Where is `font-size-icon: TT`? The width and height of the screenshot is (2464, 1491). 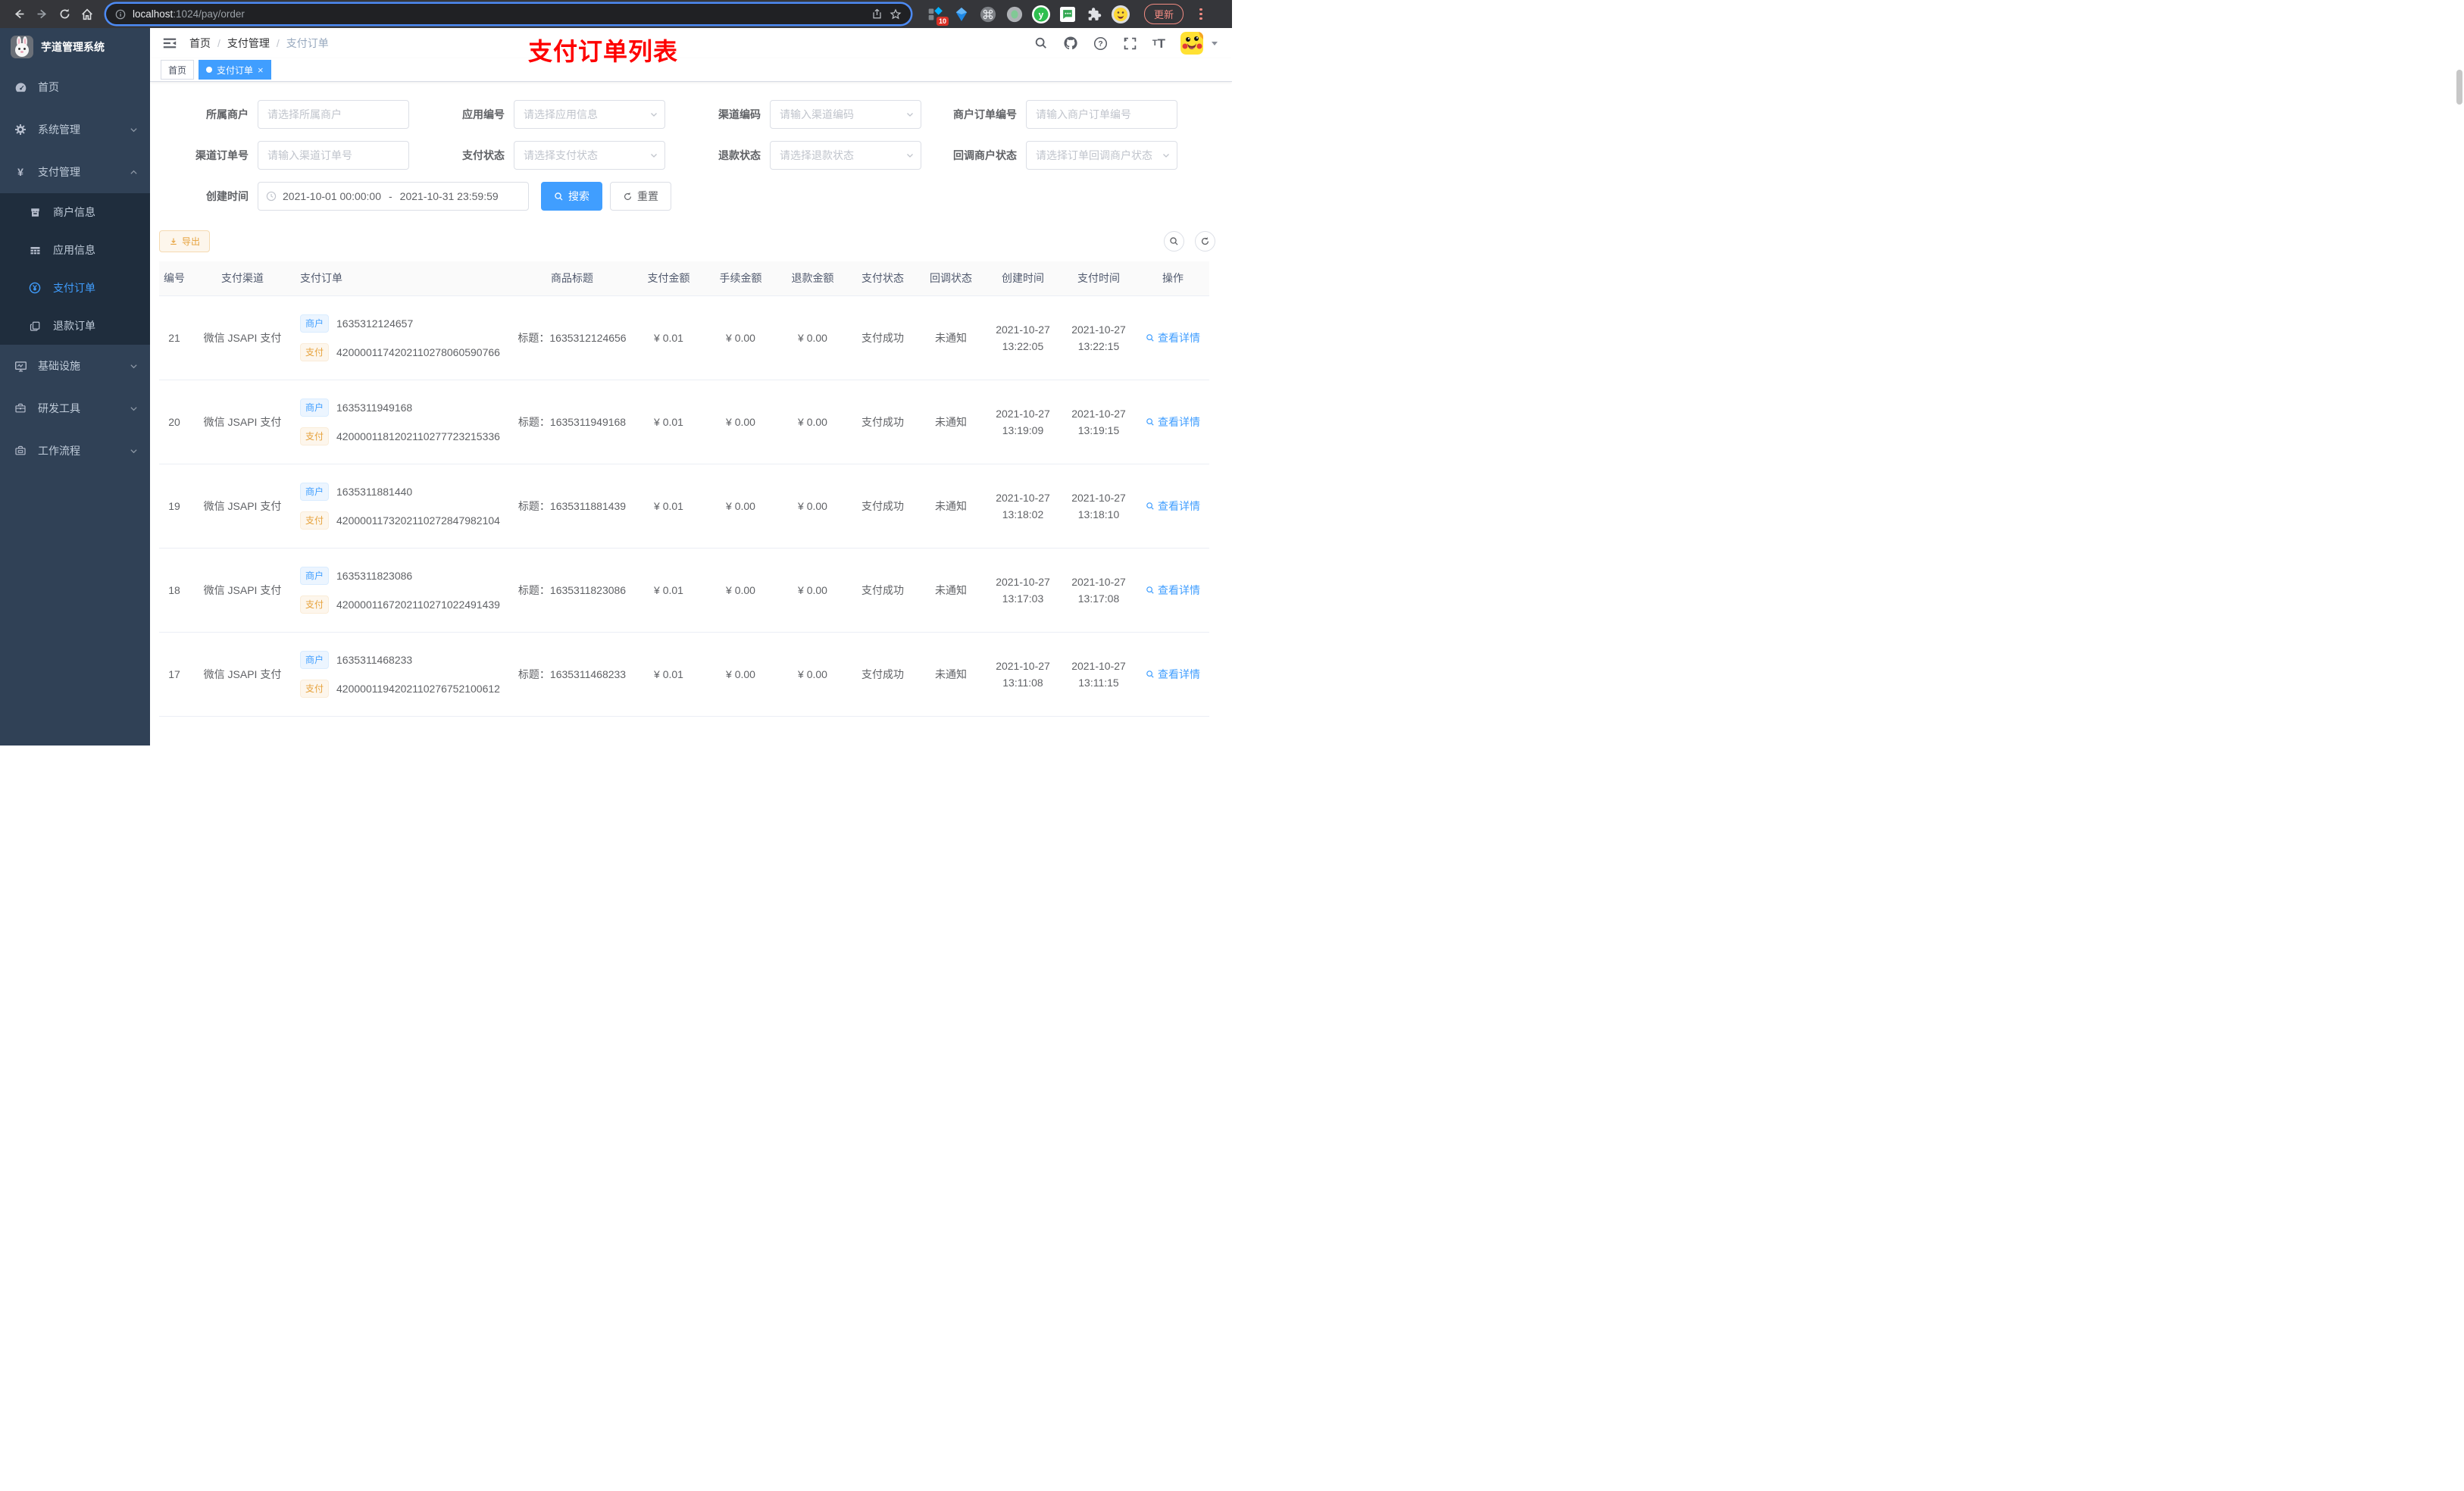
font-size-icon: TT is located at coordinates (1158, 43).